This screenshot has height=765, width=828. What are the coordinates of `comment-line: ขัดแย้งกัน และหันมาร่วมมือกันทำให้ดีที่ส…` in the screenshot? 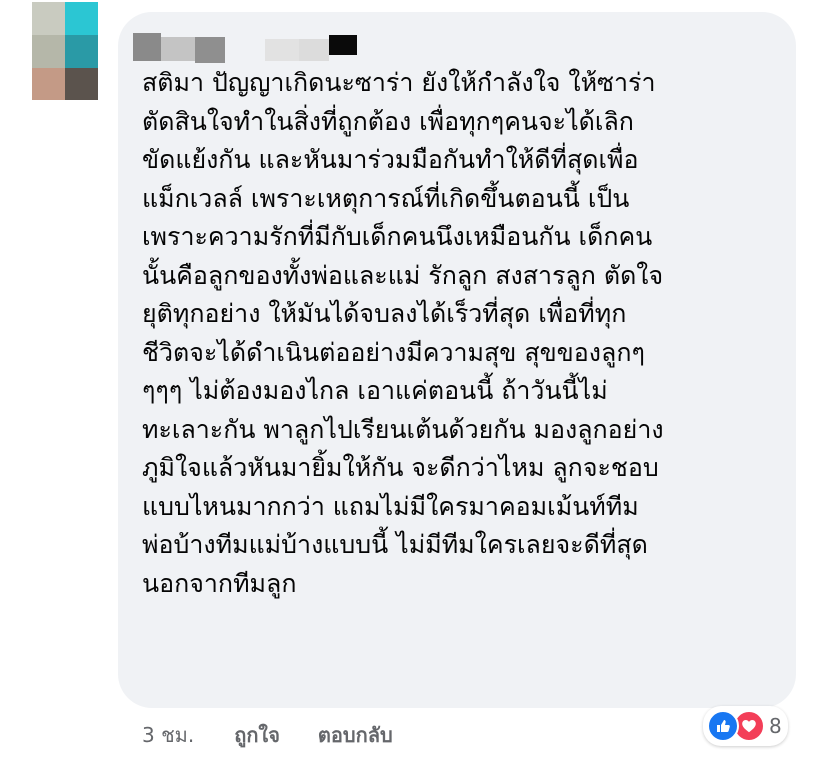 It's located at (390, 159).